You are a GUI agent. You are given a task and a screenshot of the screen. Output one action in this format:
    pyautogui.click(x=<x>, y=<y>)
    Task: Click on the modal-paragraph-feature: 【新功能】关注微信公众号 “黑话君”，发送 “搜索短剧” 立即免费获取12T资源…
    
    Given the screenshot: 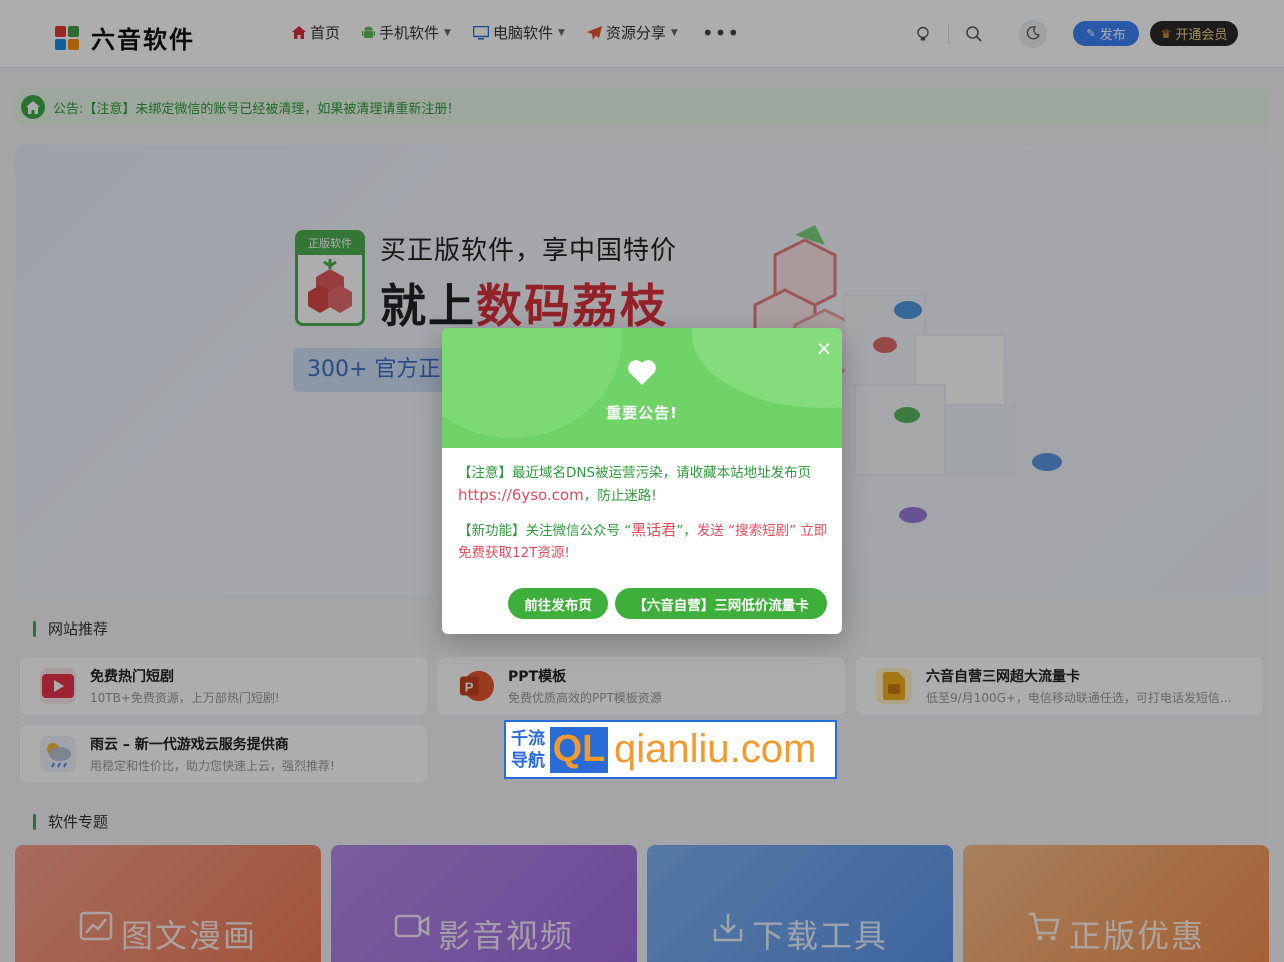 What is the action you would take?
    pyautogui.click(x=643, y=541)
    